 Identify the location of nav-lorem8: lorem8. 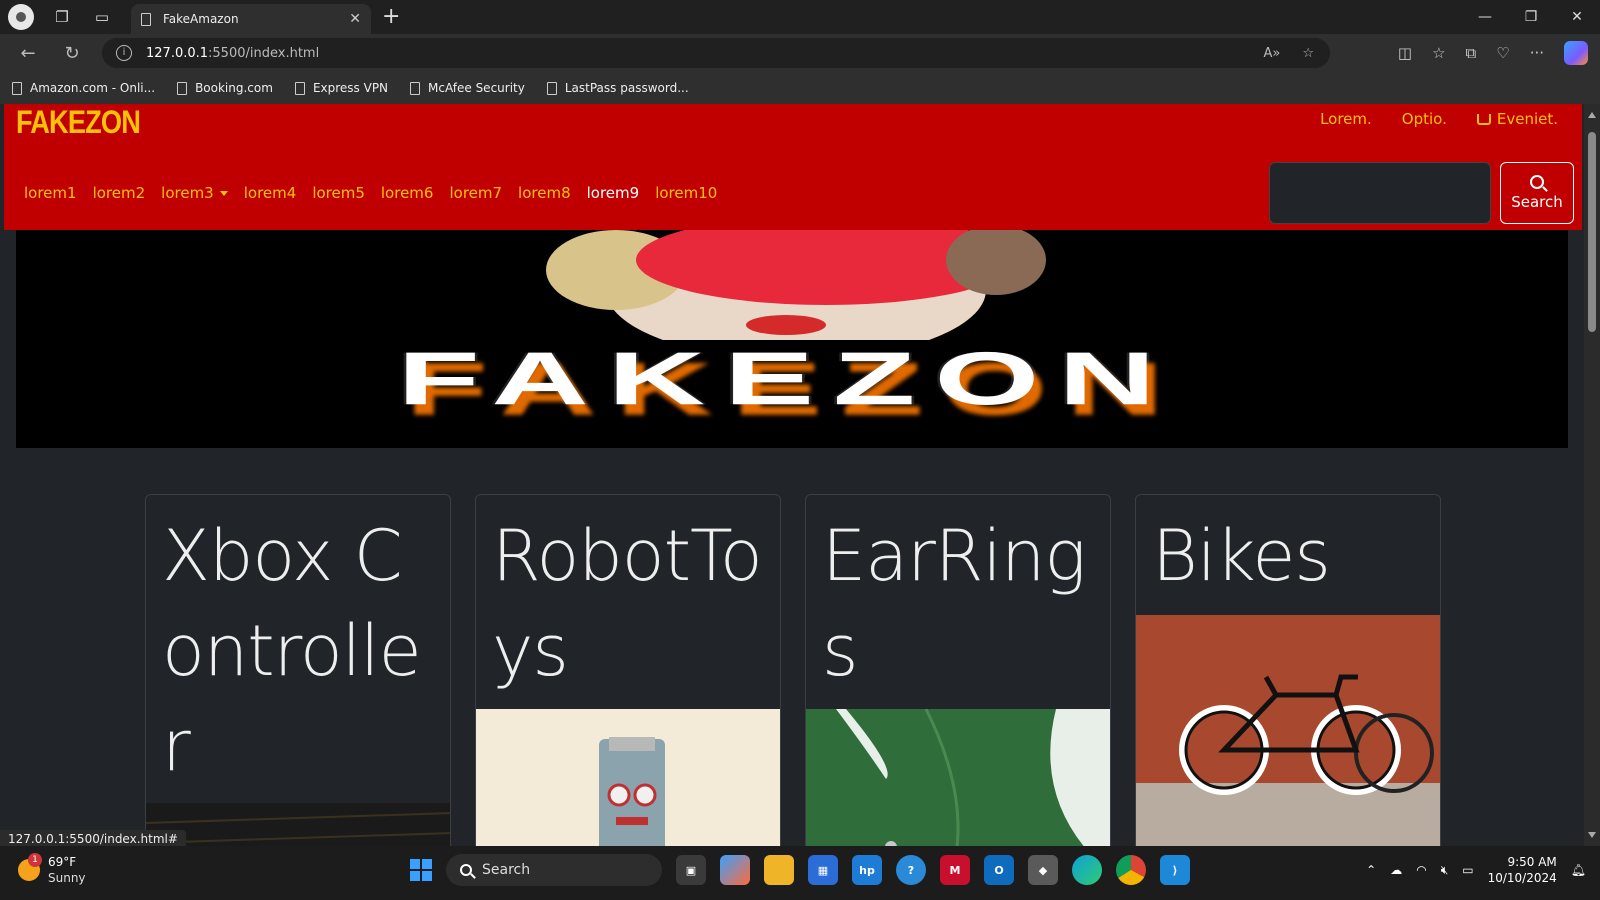
(544, 193).